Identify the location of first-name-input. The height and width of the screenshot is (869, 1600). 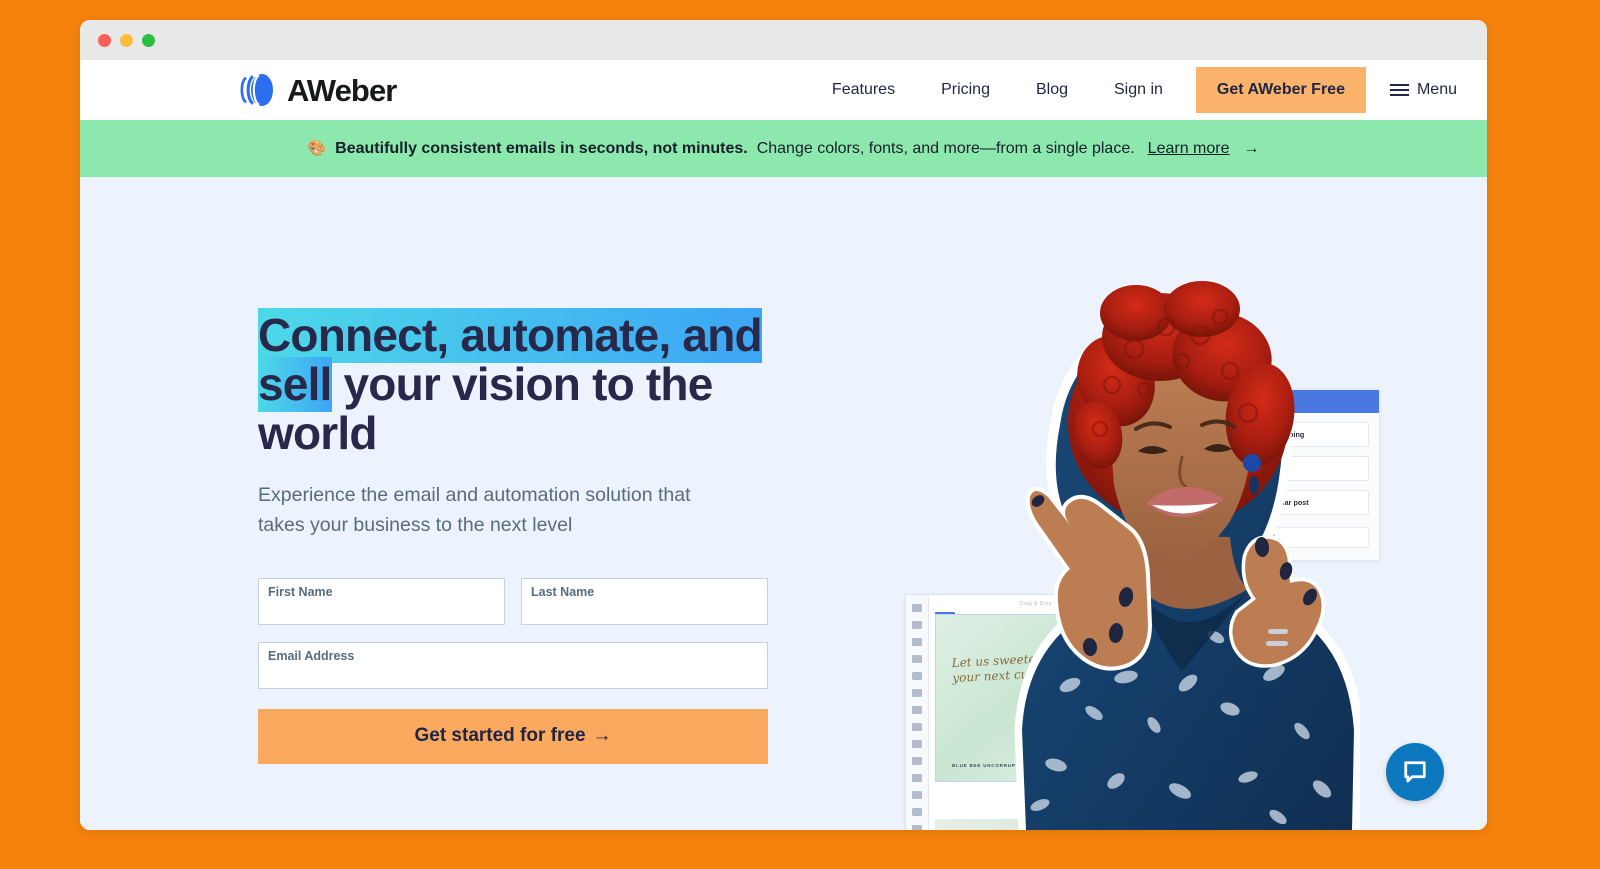
(381, 601).